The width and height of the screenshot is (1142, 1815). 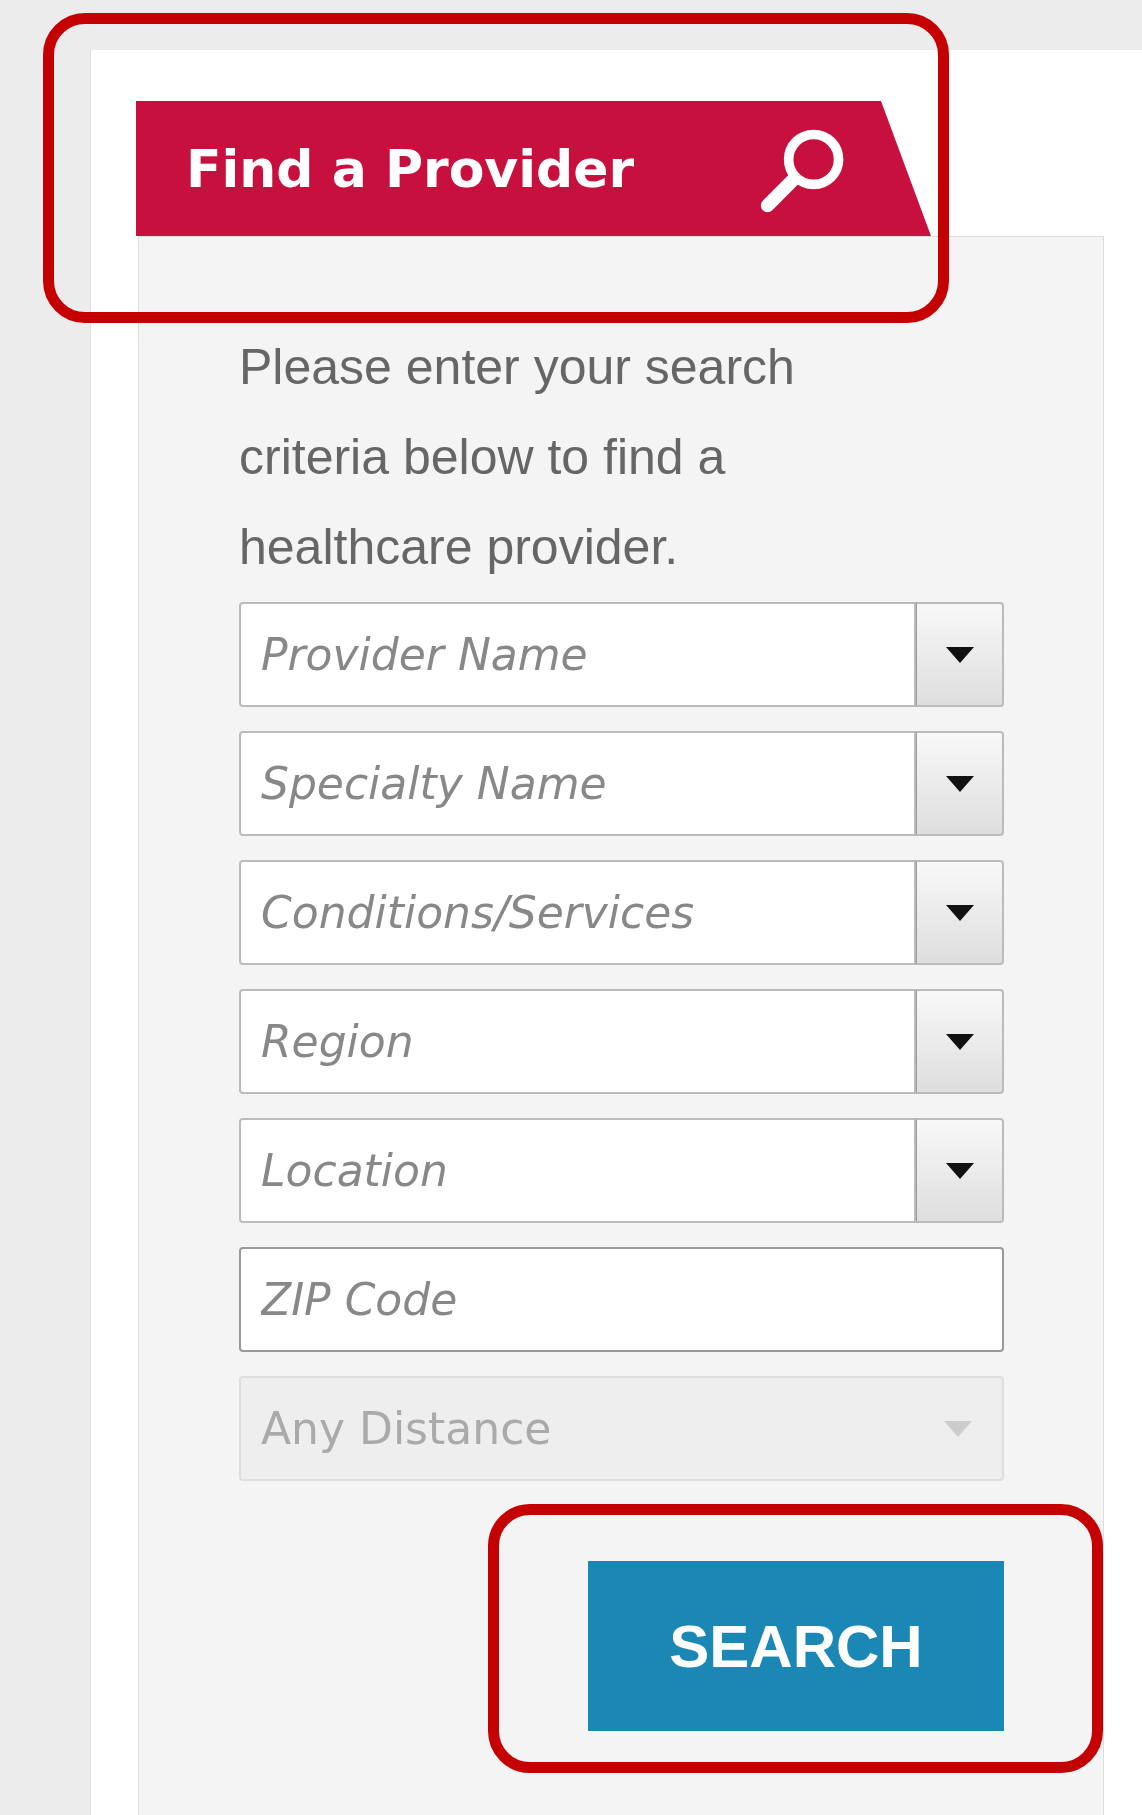 What do you see at coordinates (577, 912) in the screenshot?
I see `combo-field: Conditions/Services` at bounding box center [577, 912].